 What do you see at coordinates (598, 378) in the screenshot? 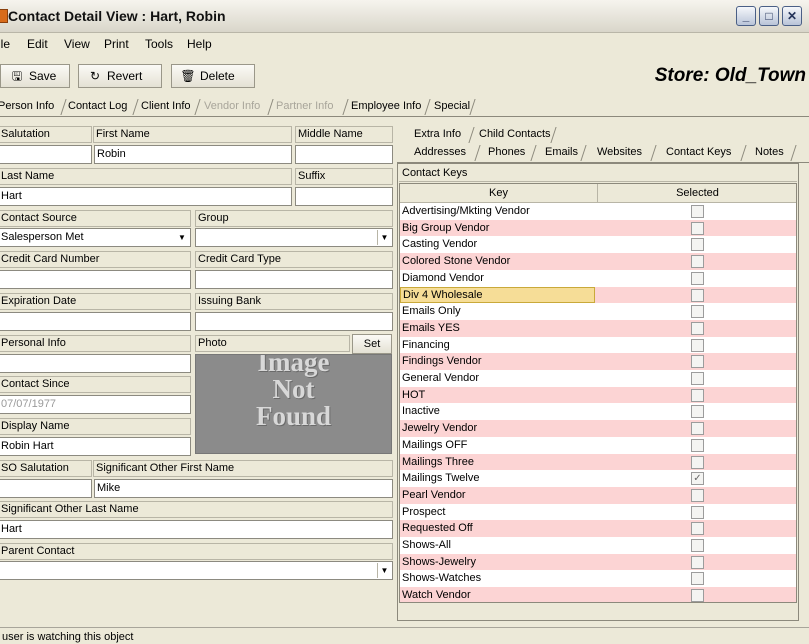
I see `table-row: General Vendor` at bounding box center [598, 378].